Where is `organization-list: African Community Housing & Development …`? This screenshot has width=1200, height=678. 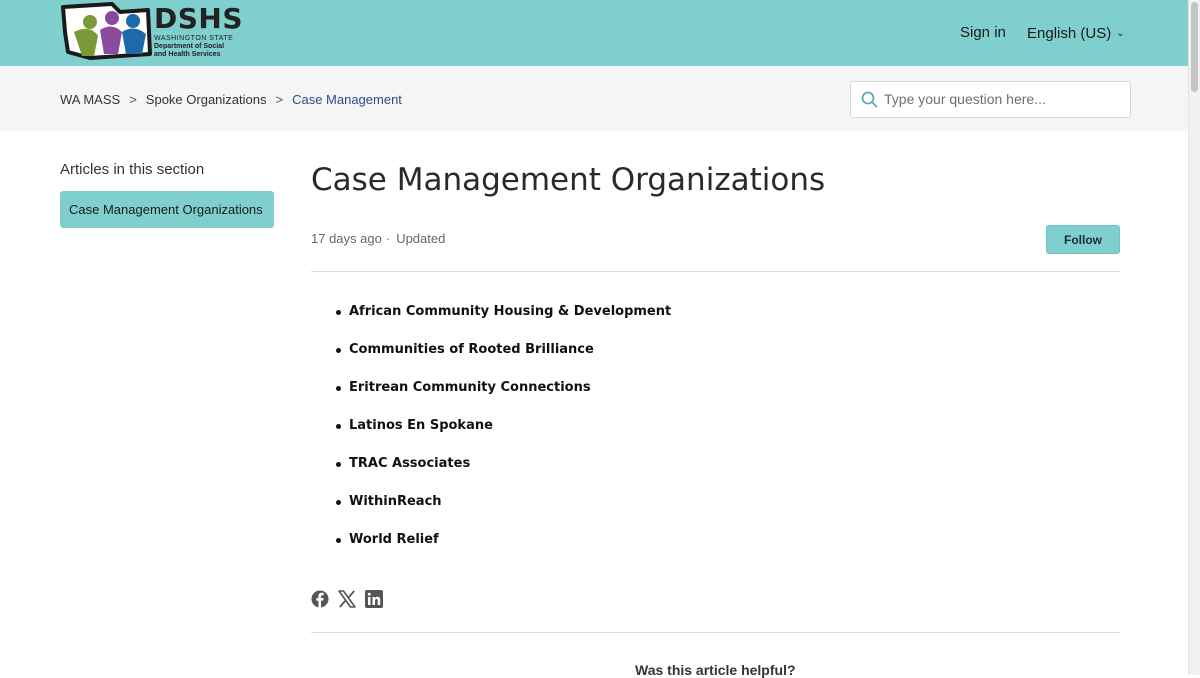
organization-list: African Community Housing & Development … is located at coordinates (491, 433).